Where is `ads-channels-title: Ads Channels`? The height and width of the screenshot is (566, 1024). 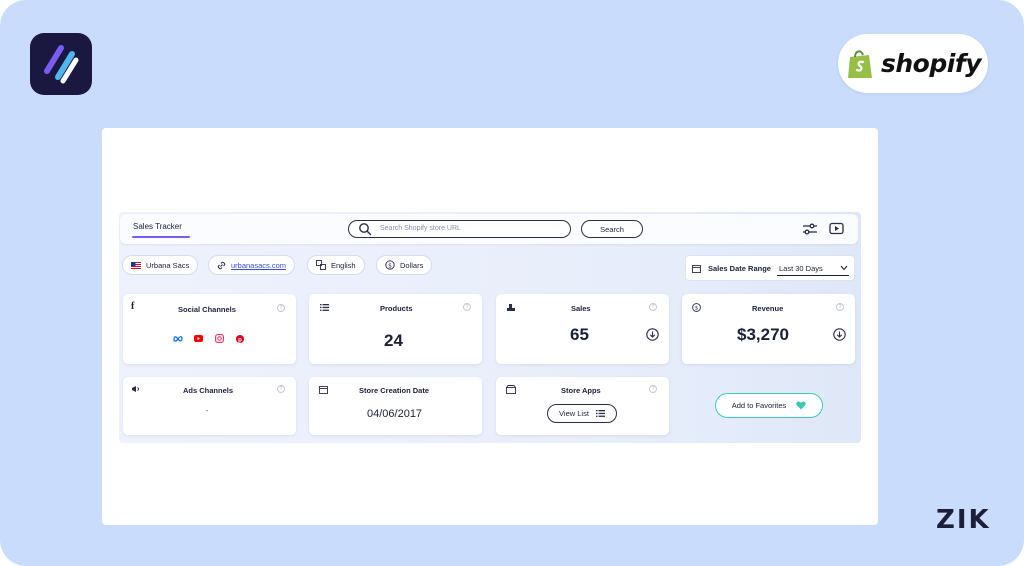
ads-channels-title: Ads Channels is located at coordinates (208, 390).